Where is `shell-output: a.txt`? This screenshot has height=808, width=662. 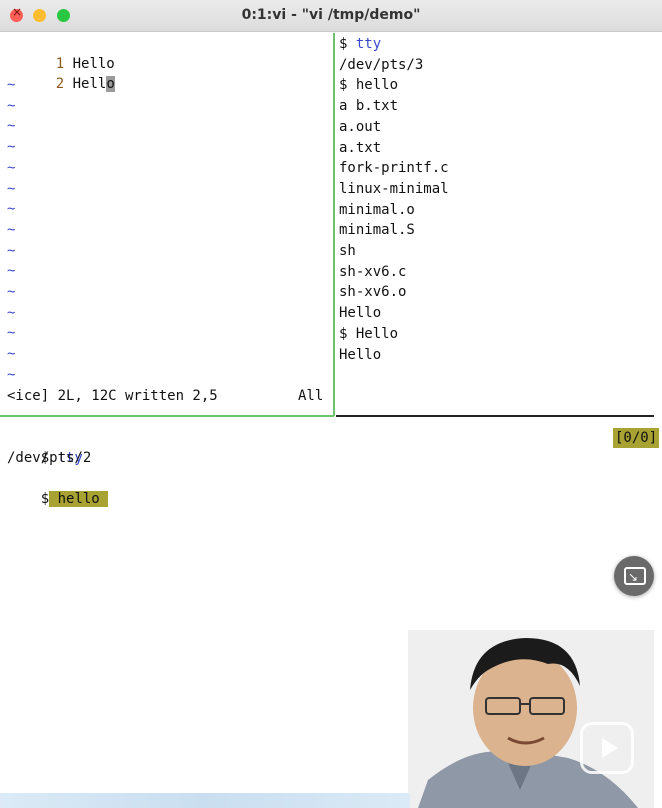 shell-output: a.txt is located at coordinates (360, 147).